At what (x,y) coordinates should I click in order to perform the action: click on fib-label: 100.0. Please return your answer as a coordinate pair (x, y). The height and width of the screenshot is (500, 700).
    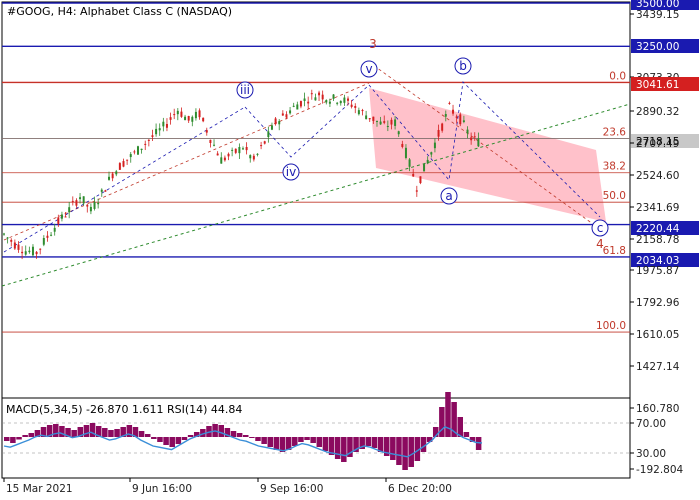
    Looking at the image, I should click on (611, 326).